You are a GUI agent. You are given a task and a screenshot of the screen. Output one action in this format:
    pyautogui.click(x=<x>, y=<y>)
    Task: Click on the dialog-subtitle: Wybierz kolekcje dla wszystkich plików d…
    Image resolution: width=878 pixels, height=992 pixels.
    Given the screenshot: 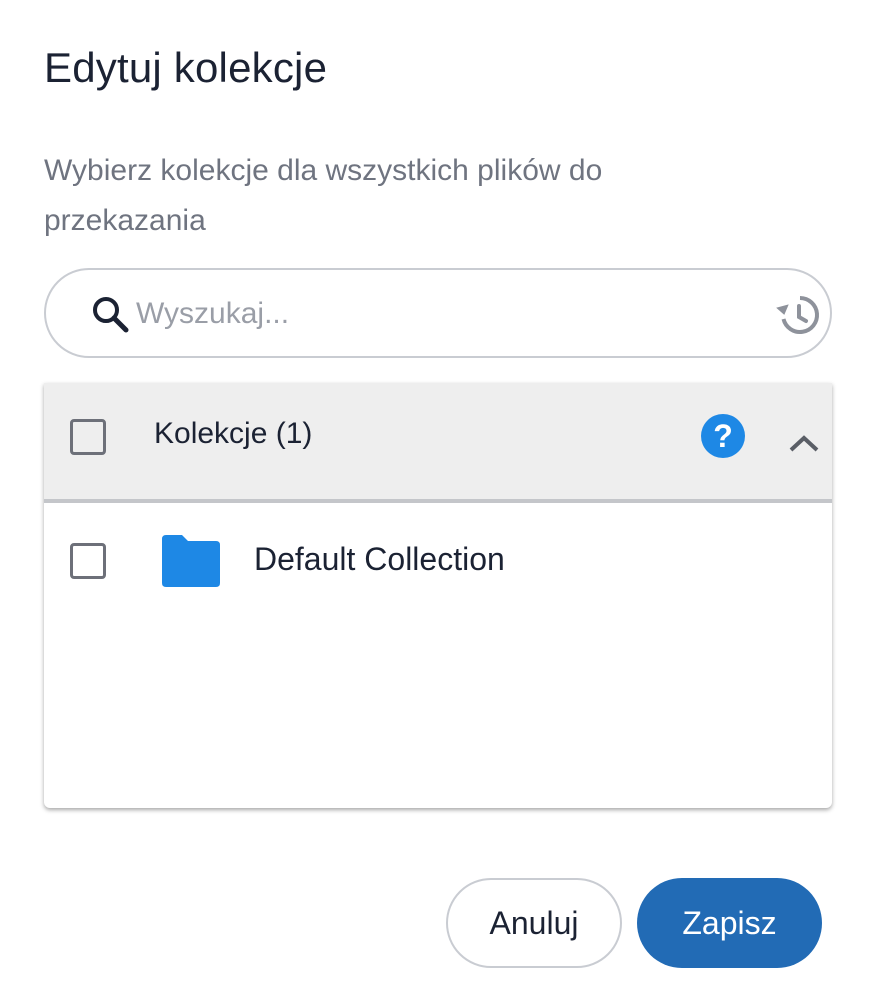 What is the action you would take?
    pyautogui.click(x=323, y=195)
    